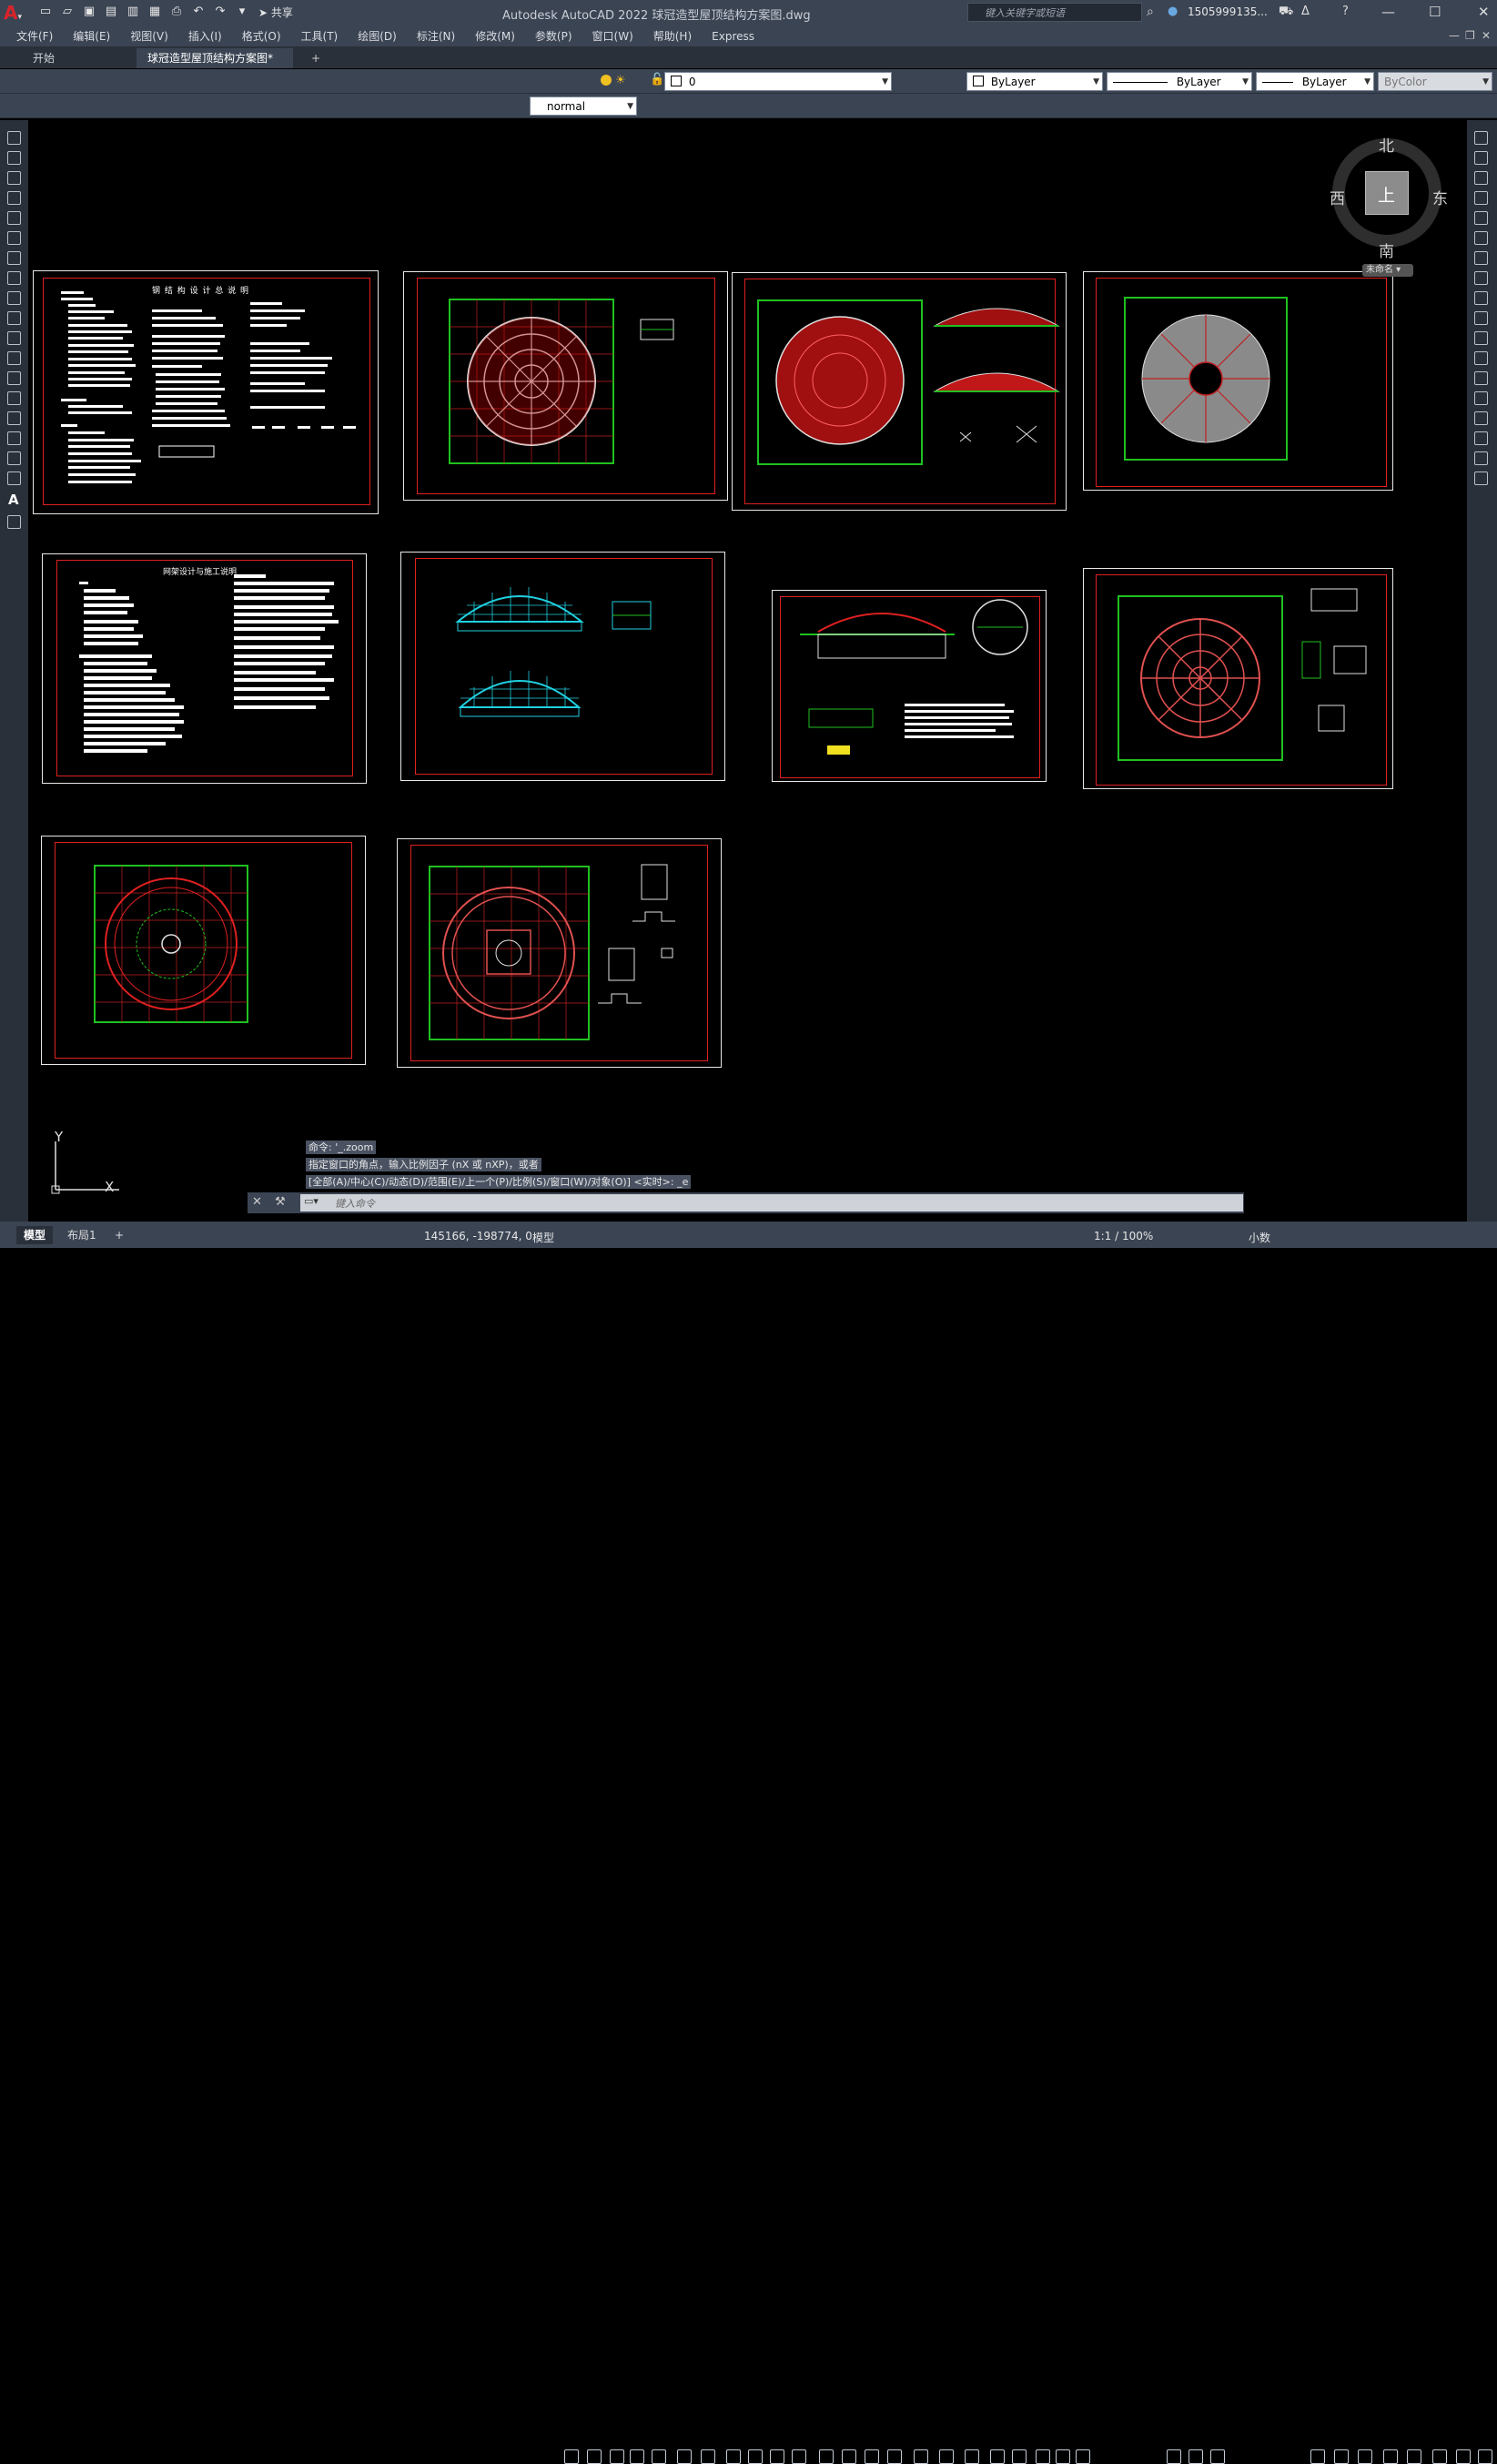  I want to click on menu-parametric: 参数(P), so click(553, 36).